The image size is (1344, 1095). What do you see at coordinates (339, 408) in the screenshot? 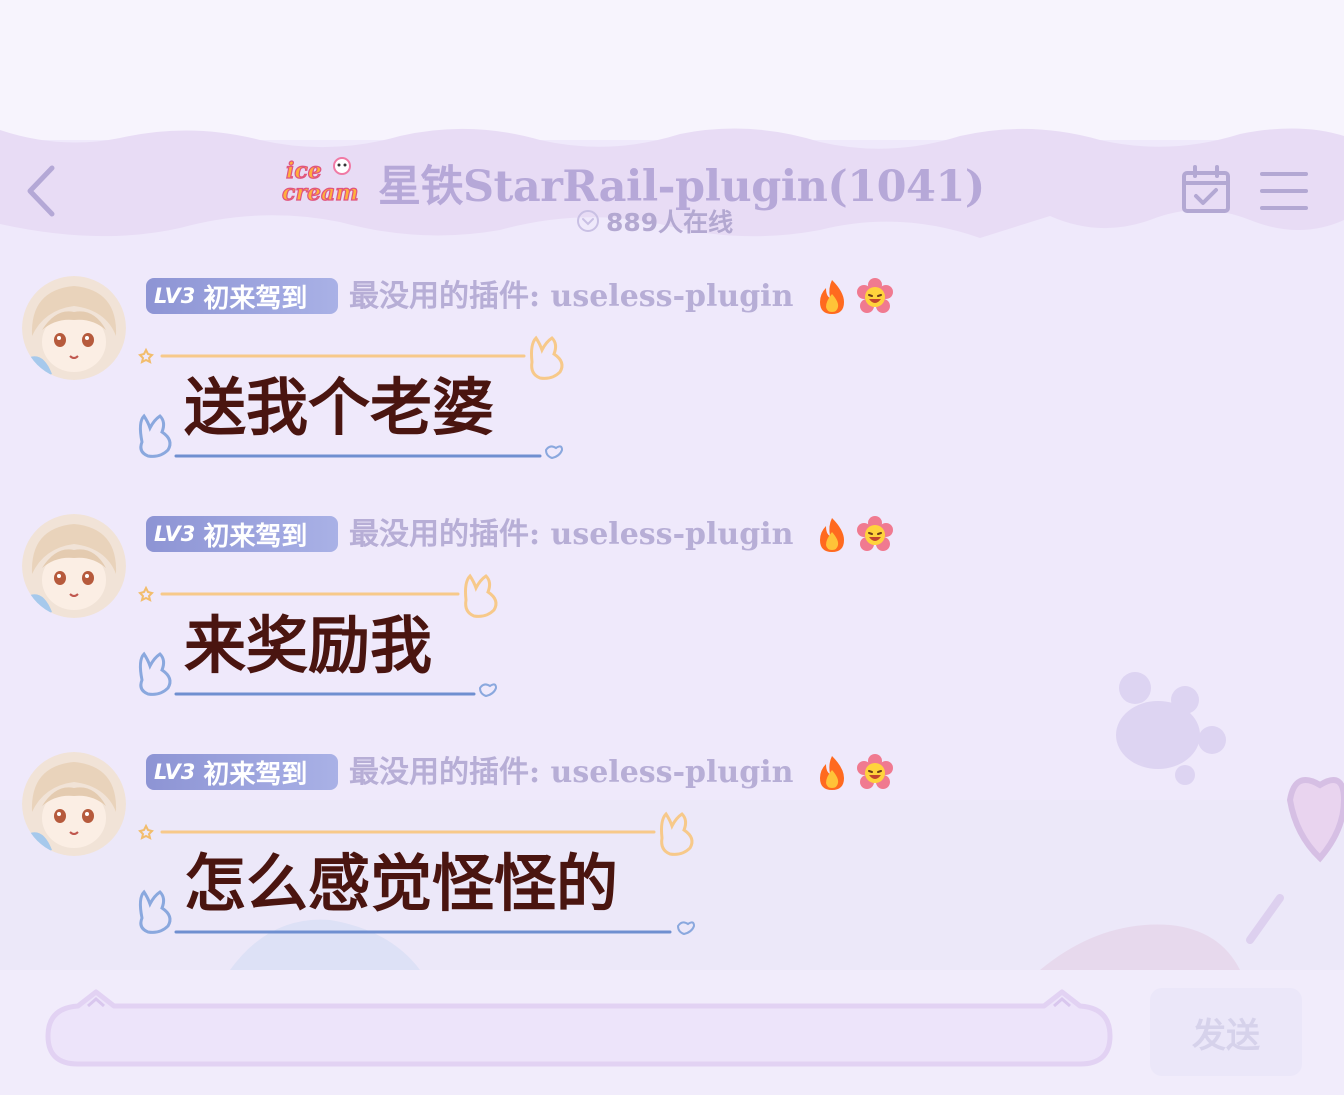
I see `message-text: 送我个老婆` at bounding box center [339, 408].